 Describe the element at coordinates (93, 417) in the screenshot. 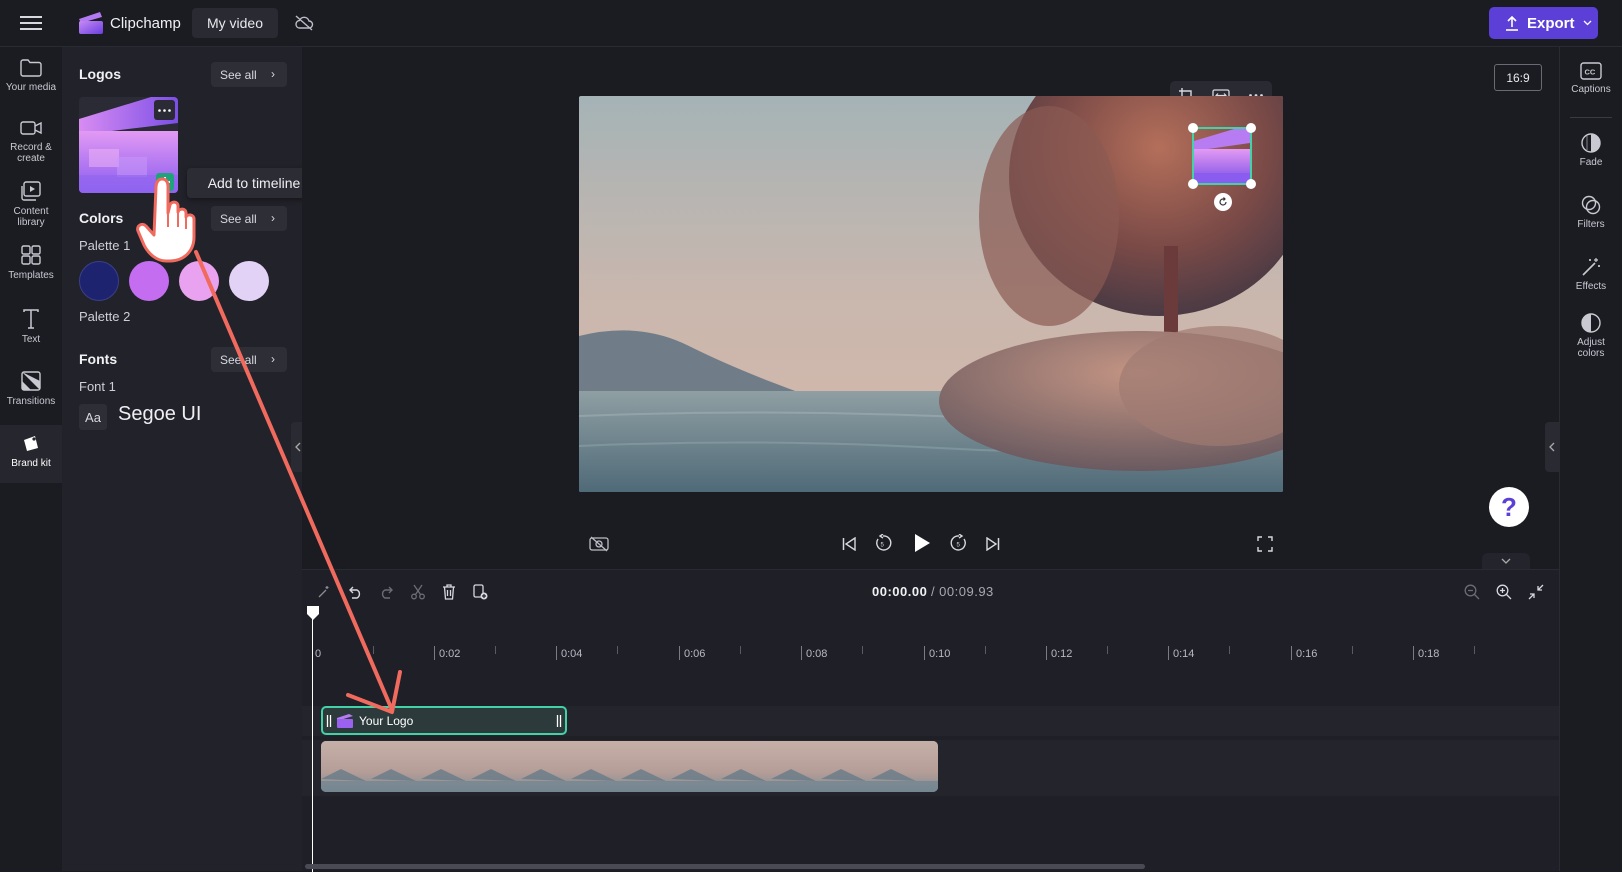

I see `font-sample-badge: Aa` at that location.